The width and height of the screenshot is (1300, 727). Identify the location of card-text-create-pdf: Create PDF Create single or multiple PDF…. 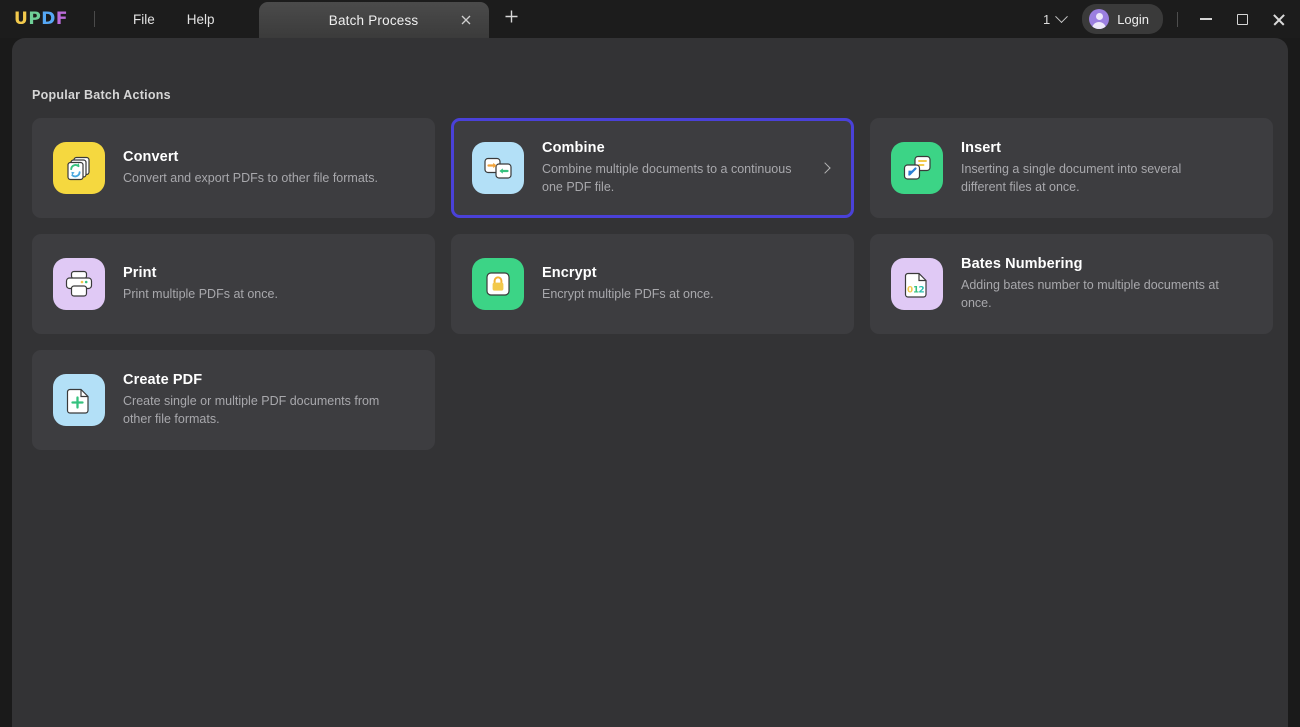
(268, 400).